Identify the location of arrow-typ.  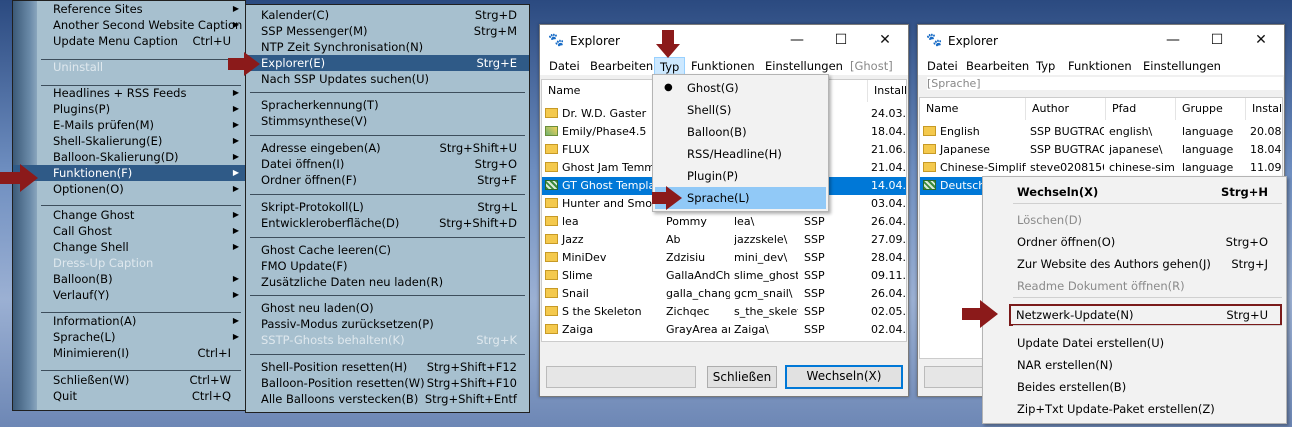
(668, 44).